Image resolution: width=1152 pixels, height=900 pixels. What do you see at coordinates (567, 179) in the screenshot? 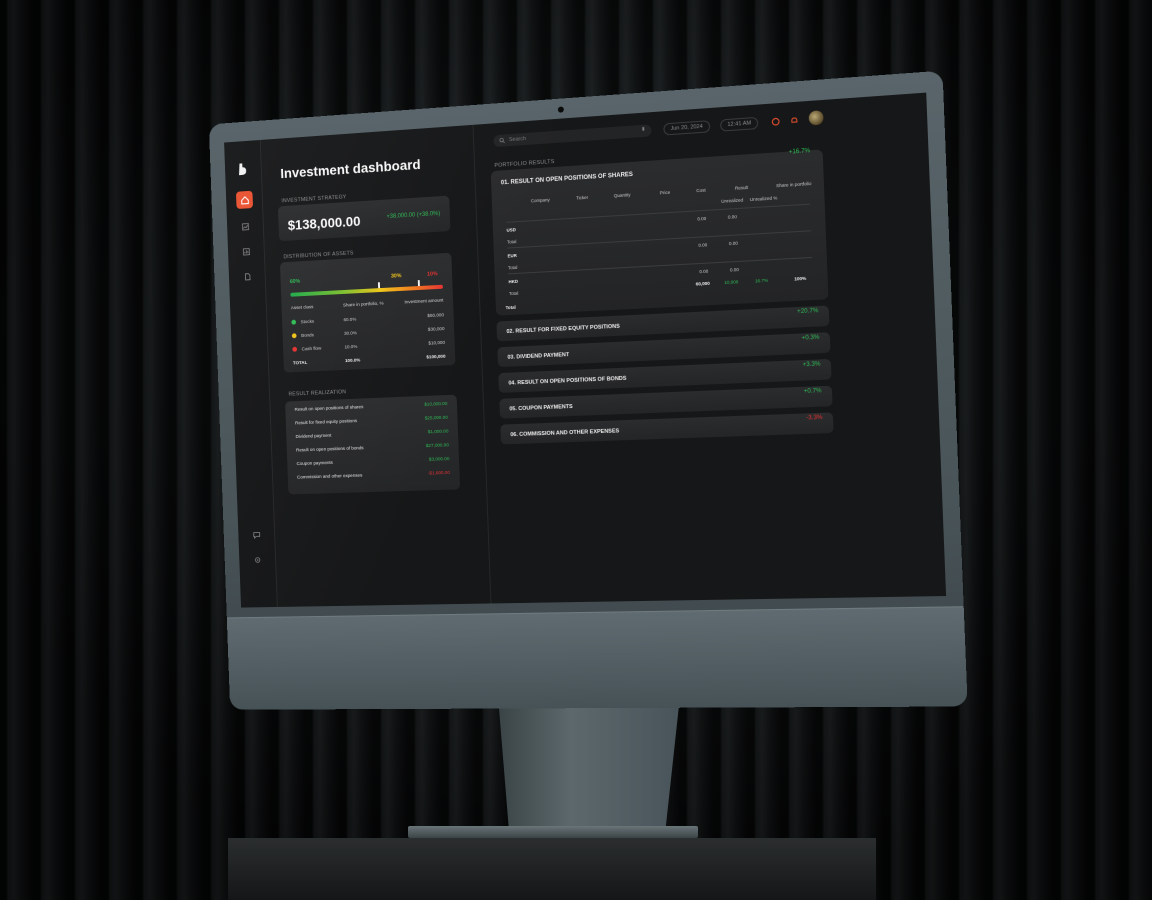
I see `shares-title: 01. RESULT ON OPEN POSITIONS OF SHARES` at bounding box center [567, 179].